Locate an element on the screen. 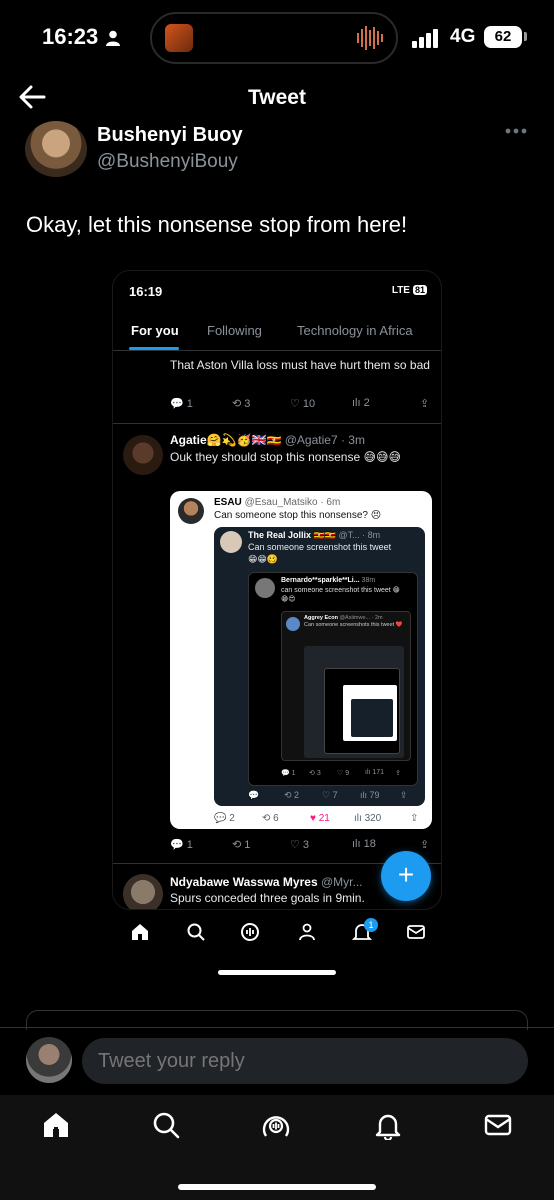 The height and width of the screenshot is (1200, 554). page-title: Tweet is located at coordinates (277, 97).